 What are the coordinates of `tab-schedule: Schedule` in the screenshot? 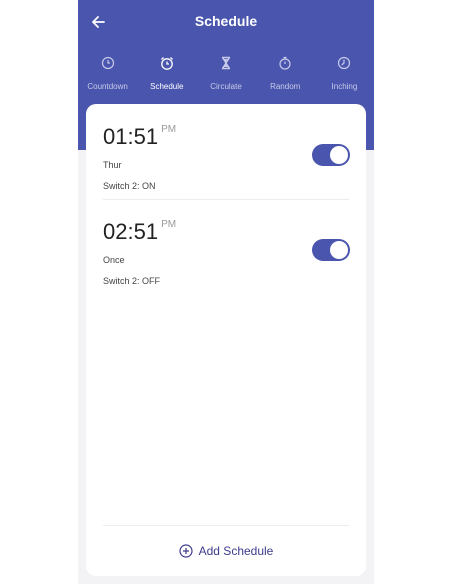 It's located at (166, 76).